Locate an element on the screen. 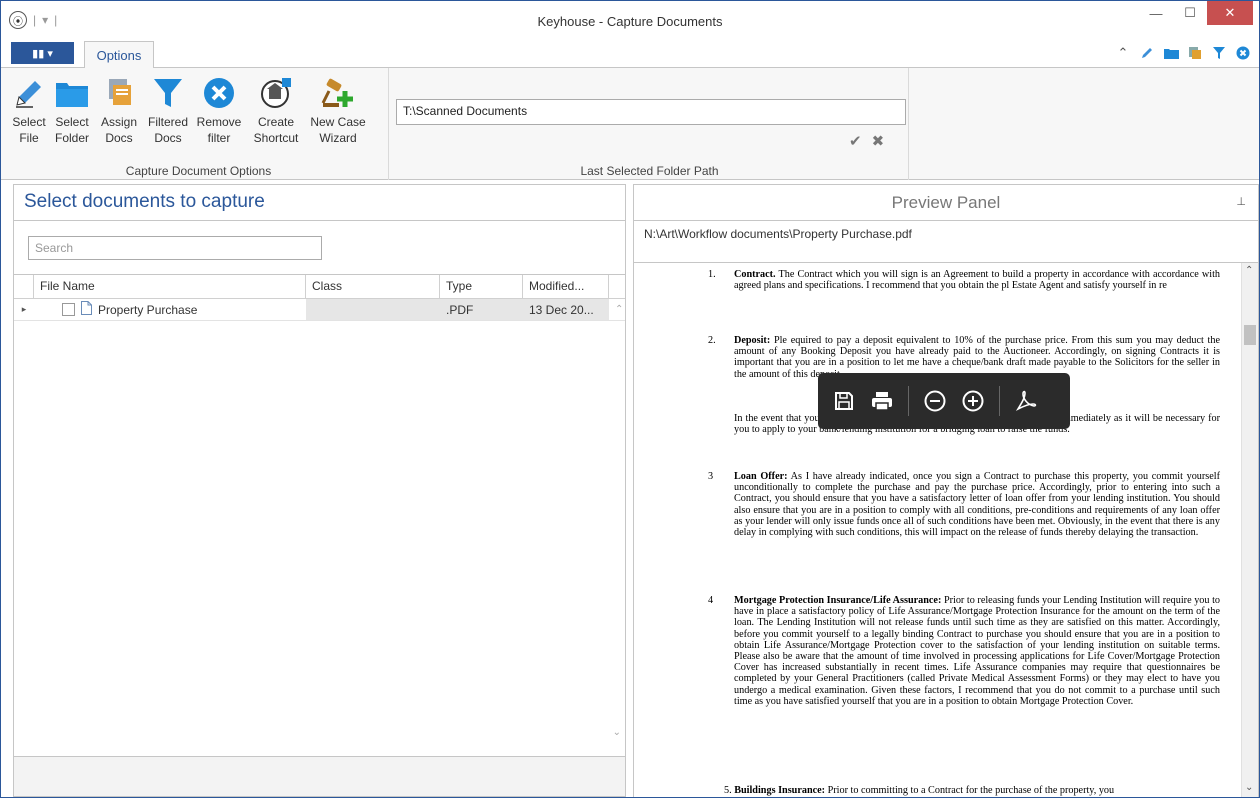 The image size is (1260, 798). table-row: ▸ Property Purchase .PDF 13 Dec 20... ⌃ is located at coordinates (319, 310).